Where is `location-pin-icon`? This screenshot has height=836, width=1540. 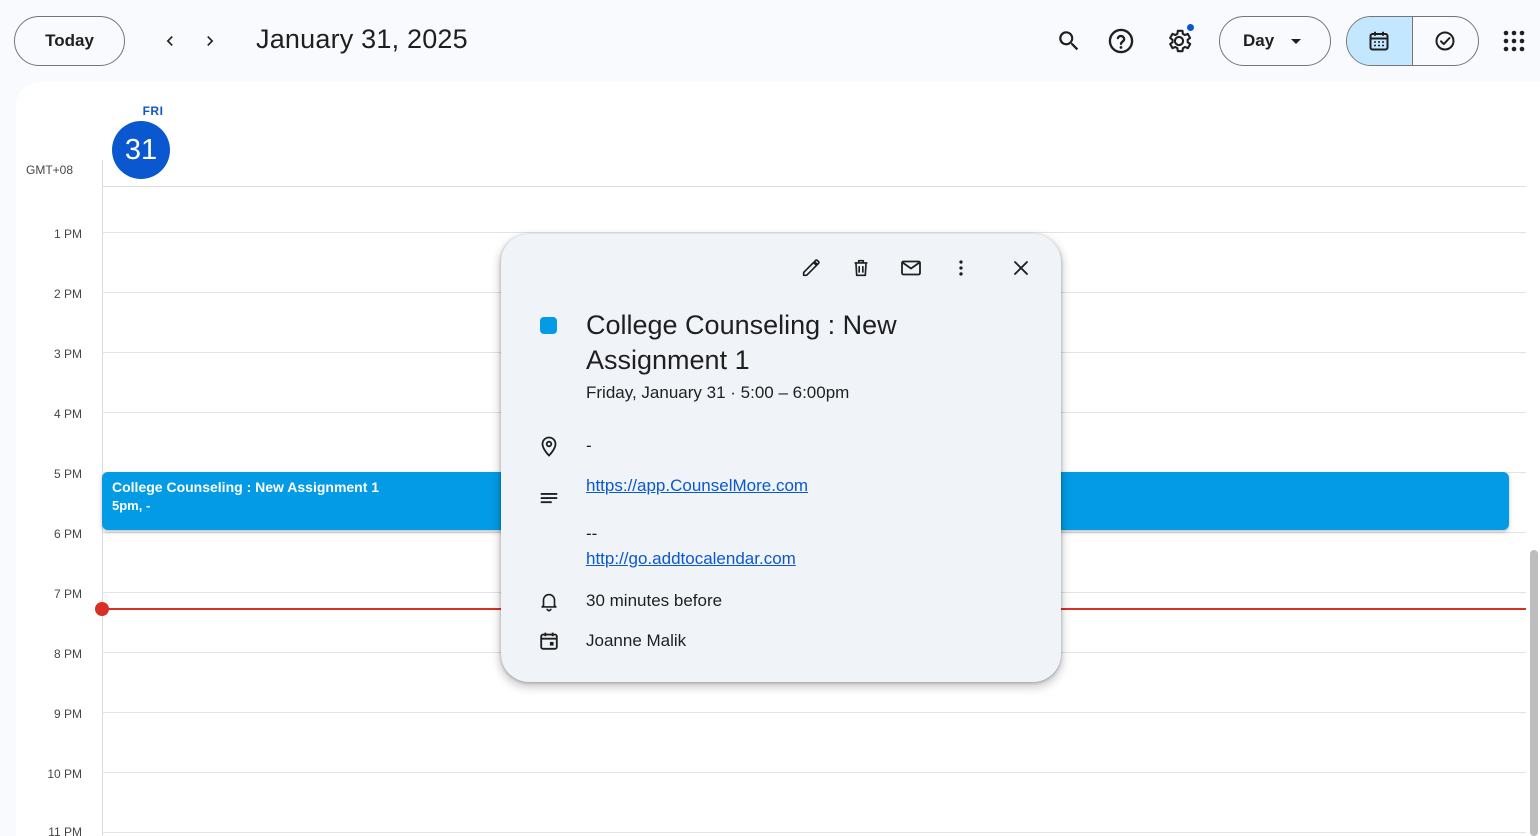
location-pin-icon is located at coordinates (549, 446).